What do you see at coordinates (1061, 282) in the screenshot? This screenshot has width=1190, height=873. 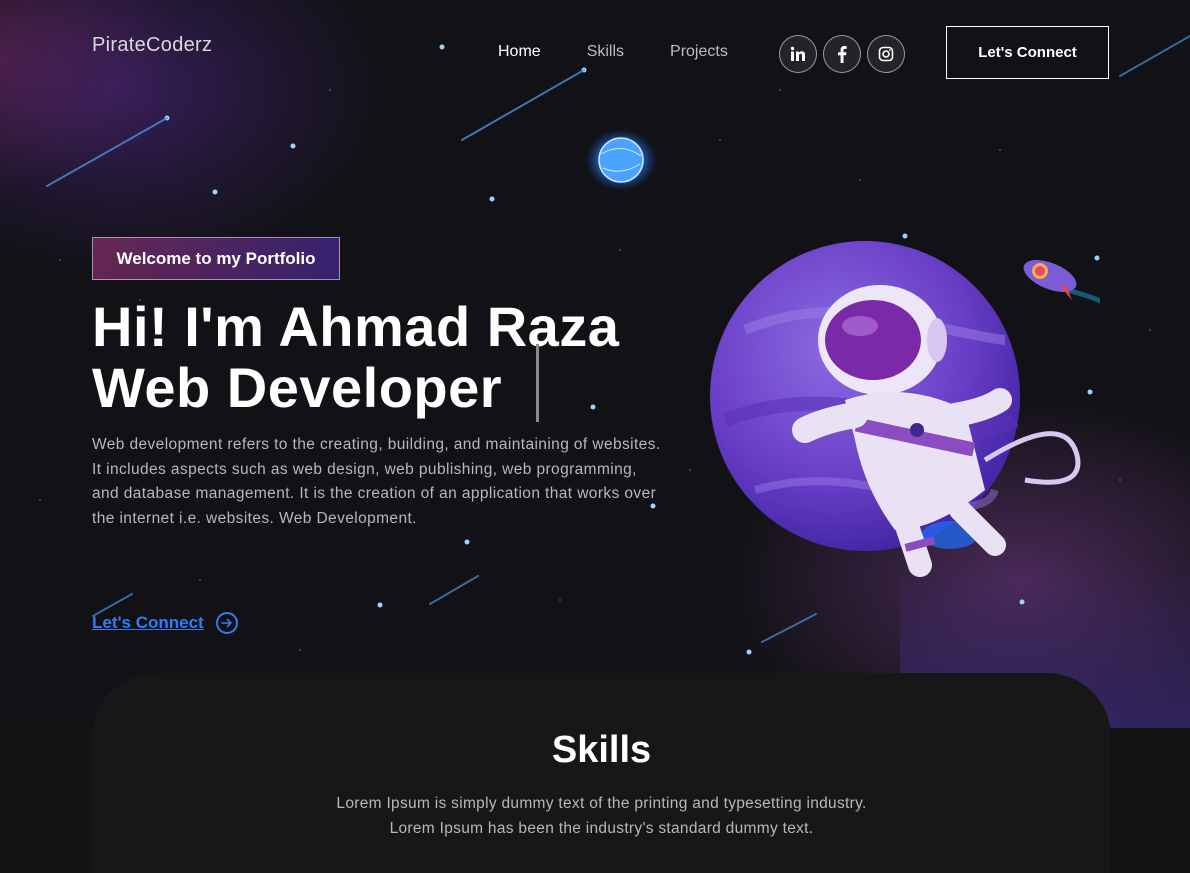 I see `rocket-icon` at bounding box center [1061, 282].